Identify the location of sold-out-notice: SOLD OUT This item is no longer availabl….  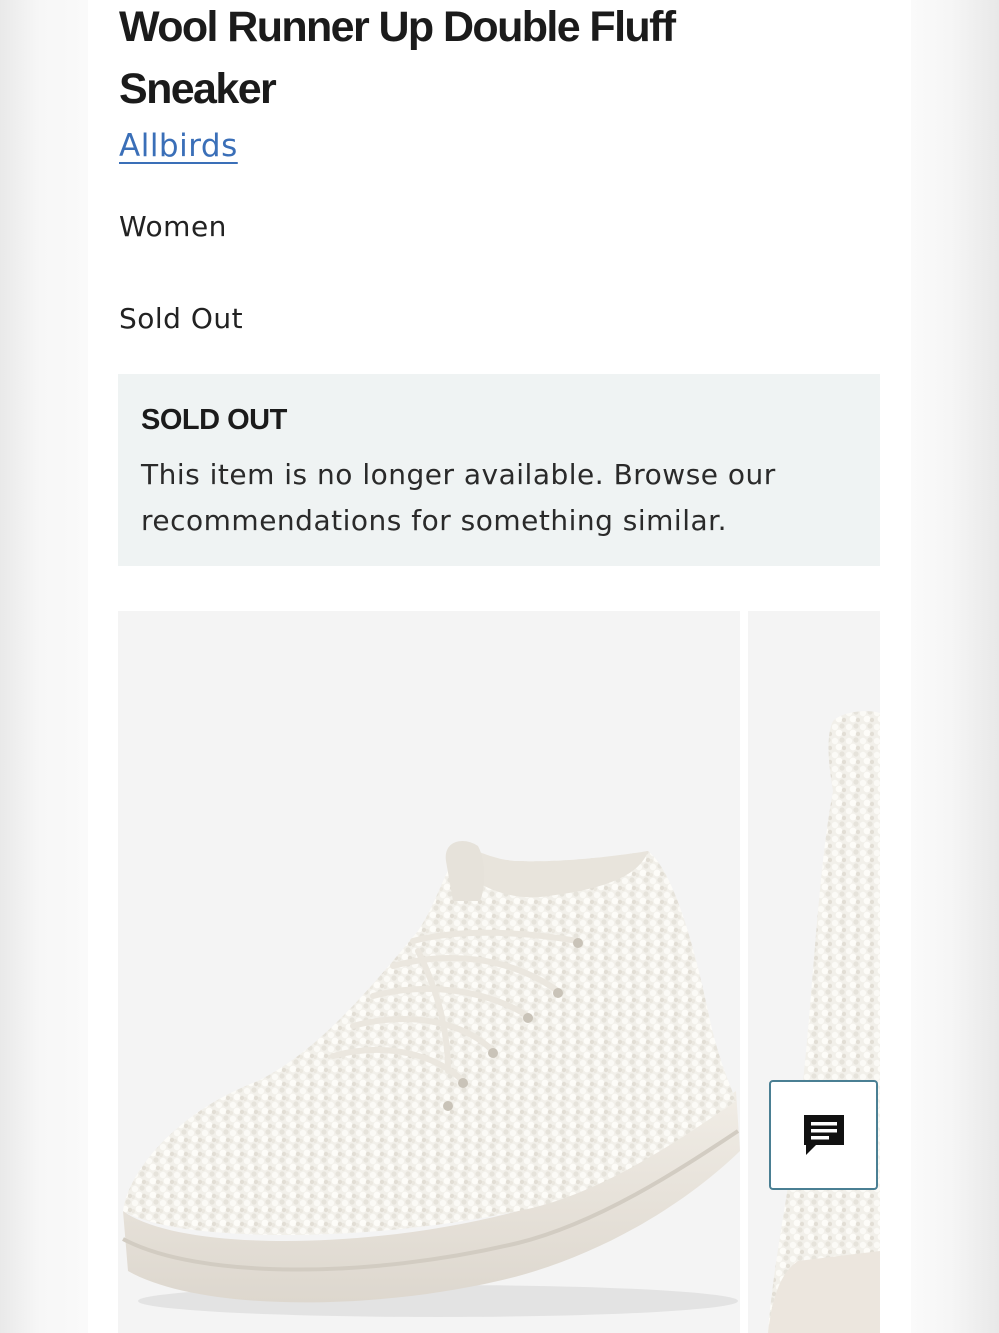
(499, 470).